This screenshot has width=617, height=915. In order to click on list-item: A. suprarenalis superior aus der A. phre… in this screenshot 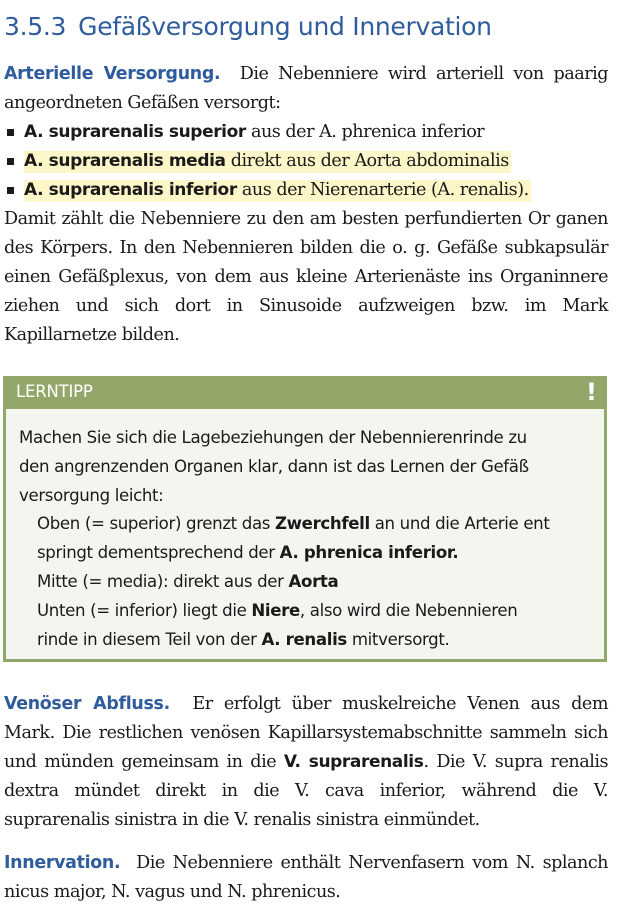, I will do `click(306, 132)`.